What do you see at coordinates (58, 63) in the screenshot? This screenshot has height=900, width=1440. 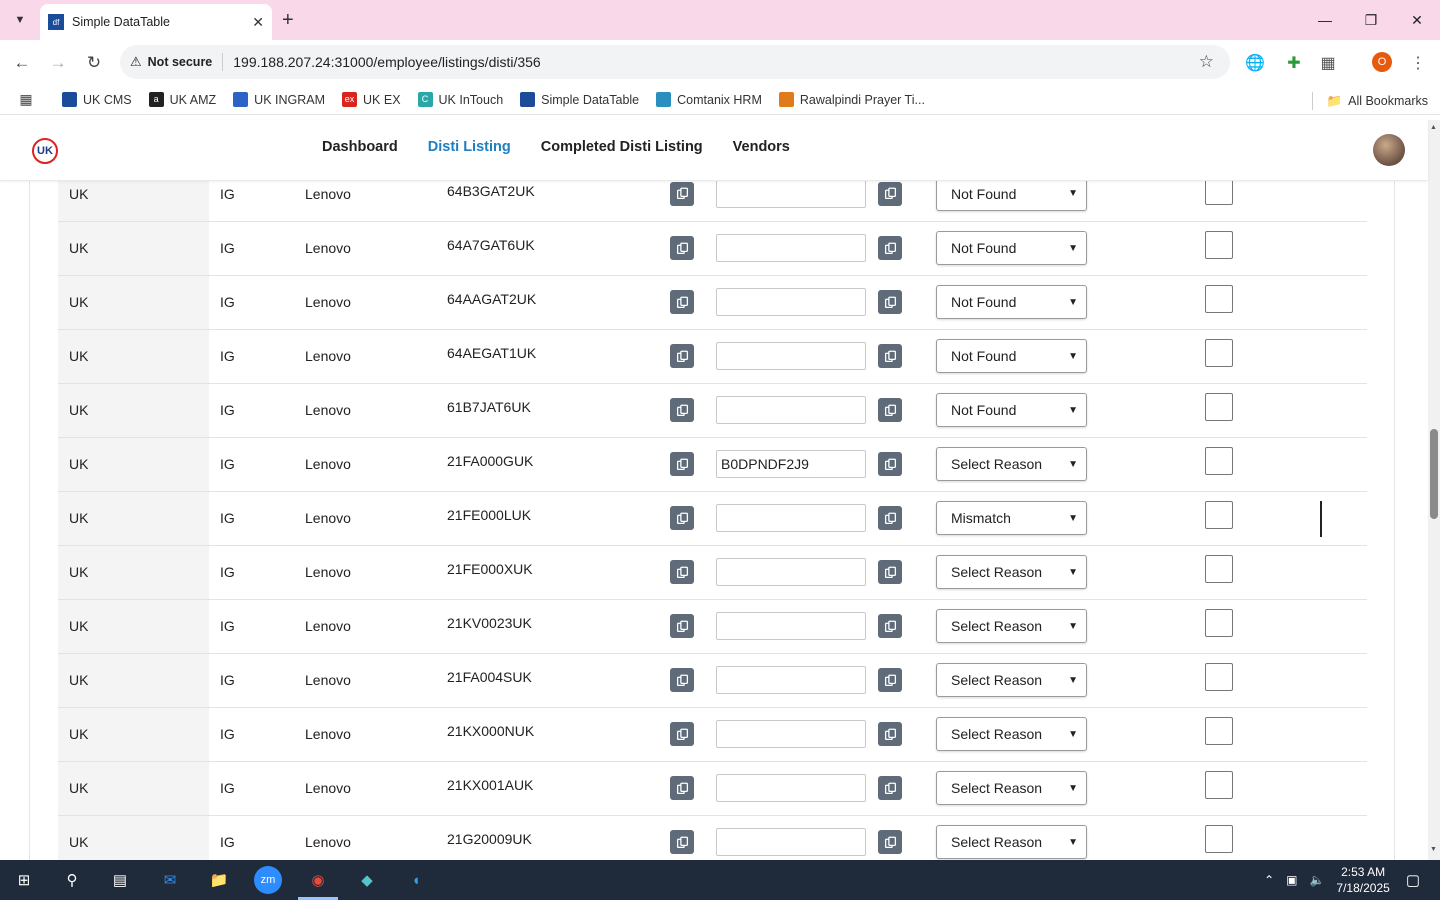 I see `forward-arrow-icon: →` at bounding box center [58, 63].